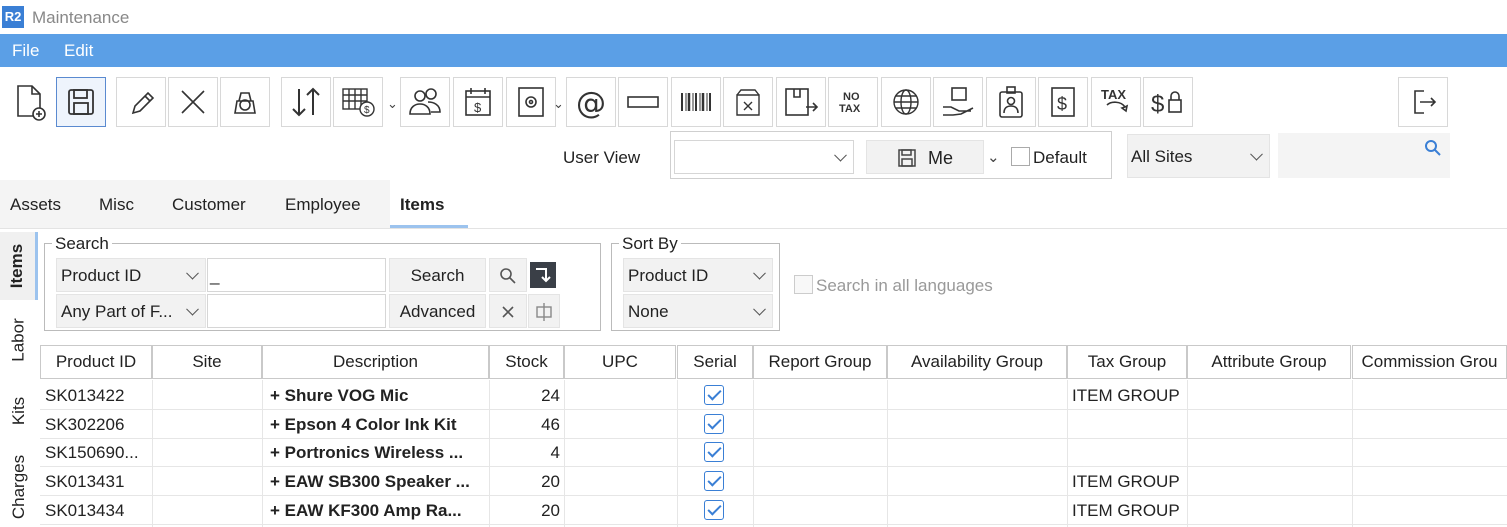  I want to click on svg-text: TAX, so click(1113, 94).